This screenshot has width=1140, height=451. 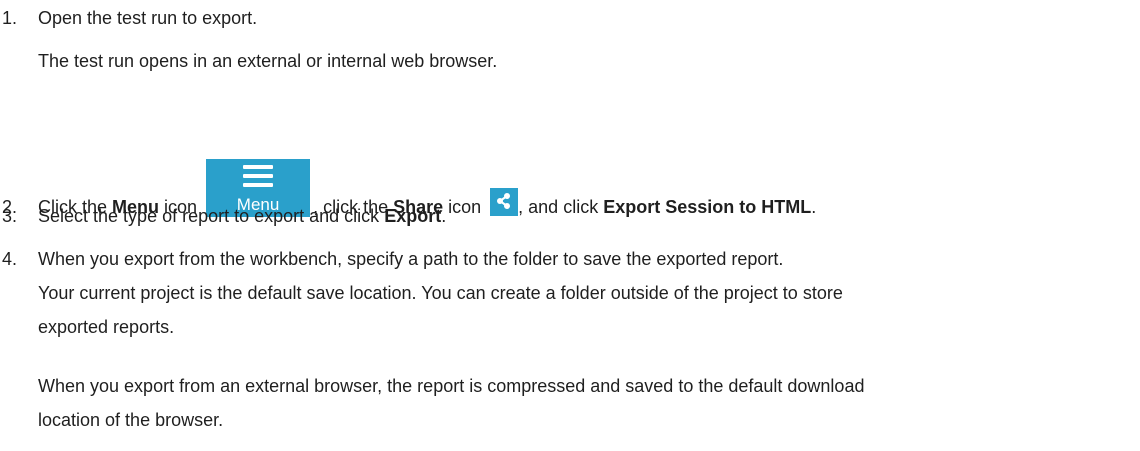 What do you see at coordinates (10, 18) in the screenshot?
I see `step-number: 1.` at bounding box center [10, 18].